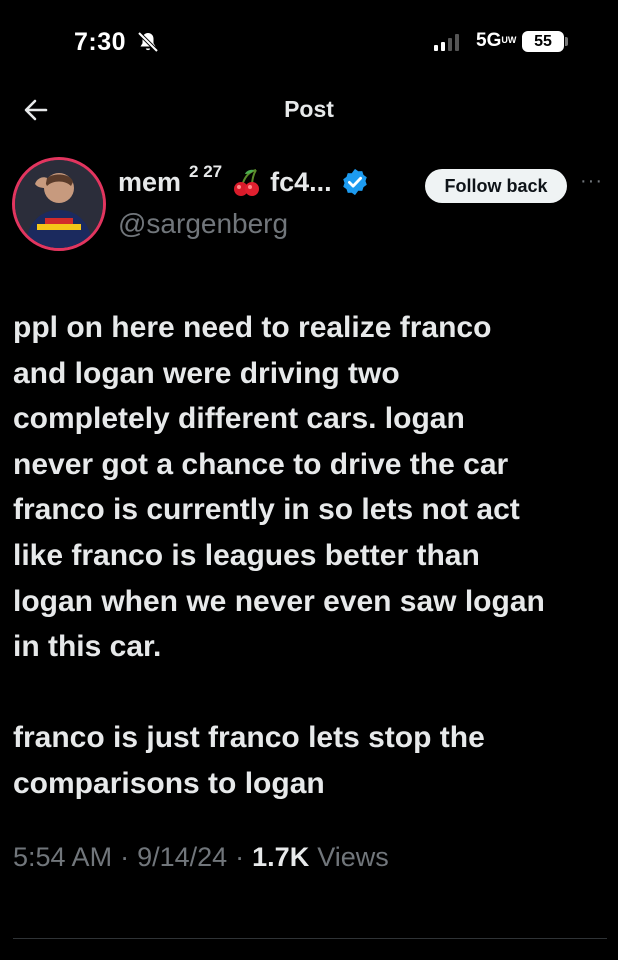 This screenshot has width=618, height=960. I want to click on verified-badge-icon, so click(354, 182).